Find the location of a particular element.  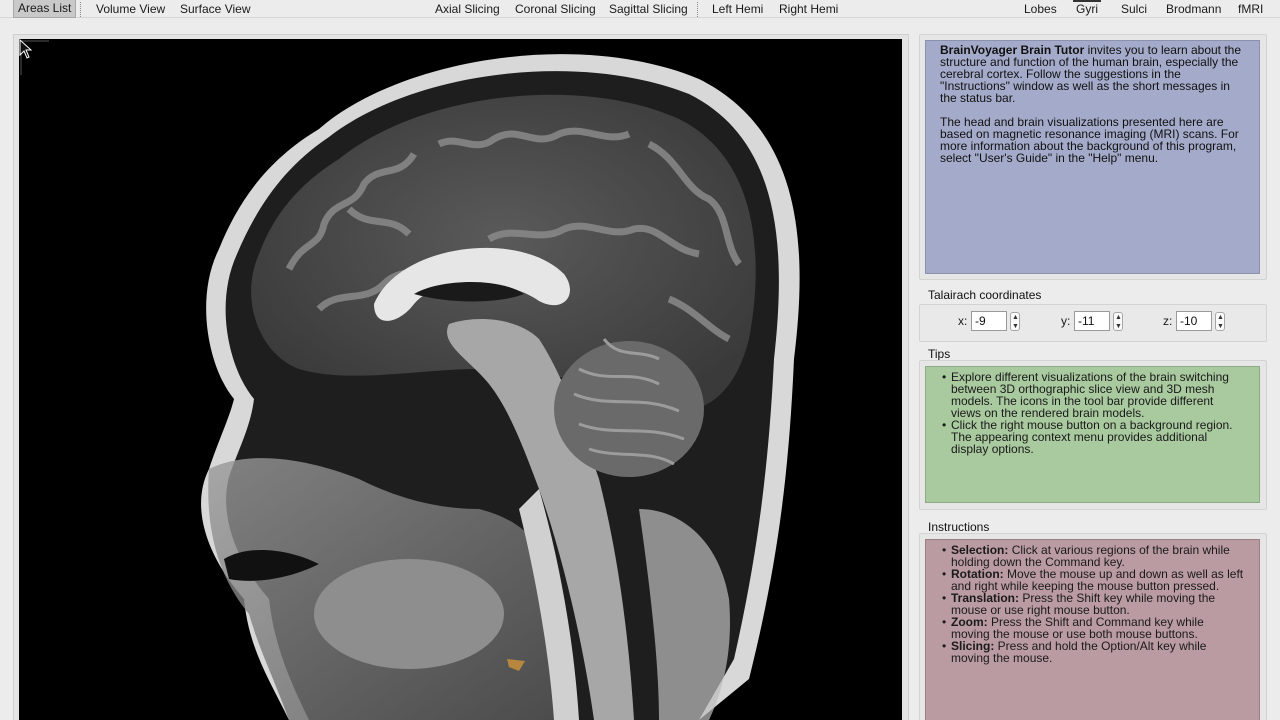

tab-gyri: Gyri is located at coordinates (1087, 9).